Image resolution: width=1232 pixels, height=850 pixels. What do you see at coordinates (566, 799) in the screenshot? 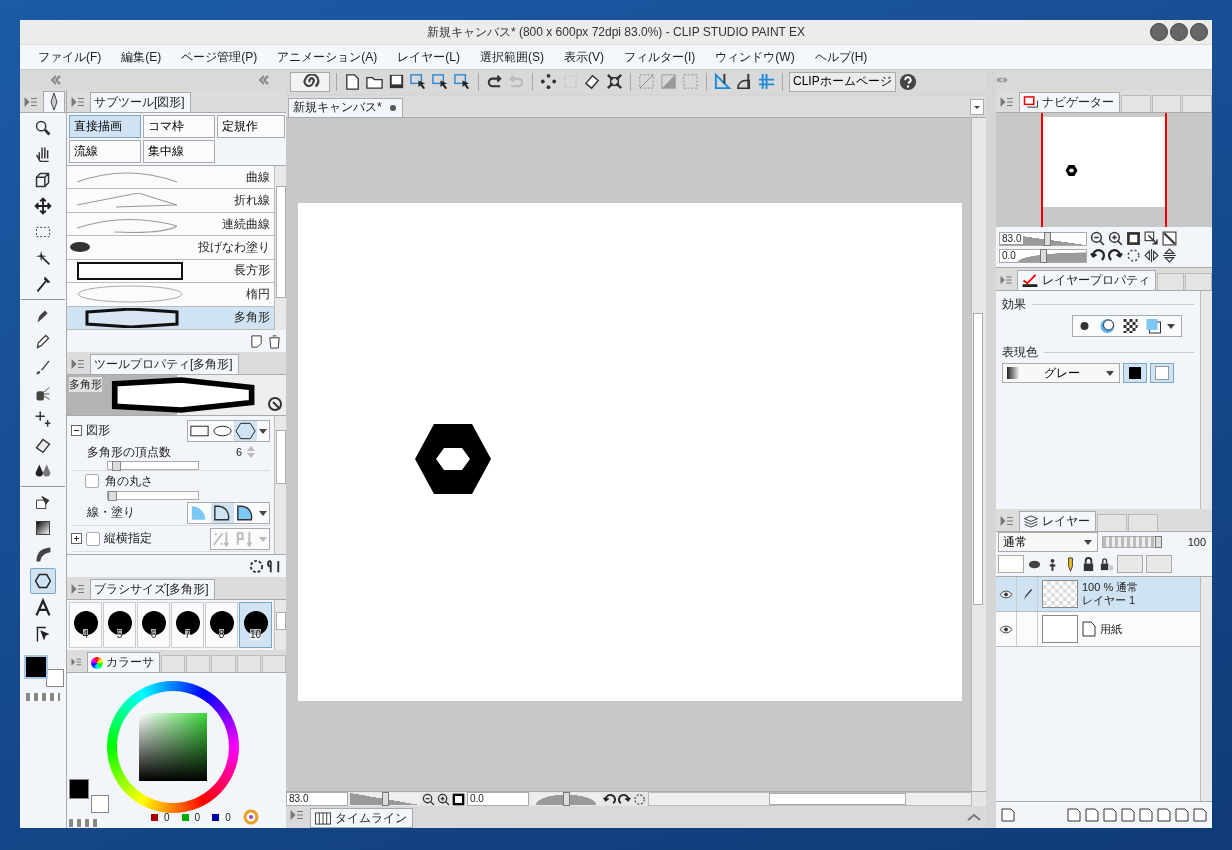
I see `rotation-slider` at bounding box center [566, 799].